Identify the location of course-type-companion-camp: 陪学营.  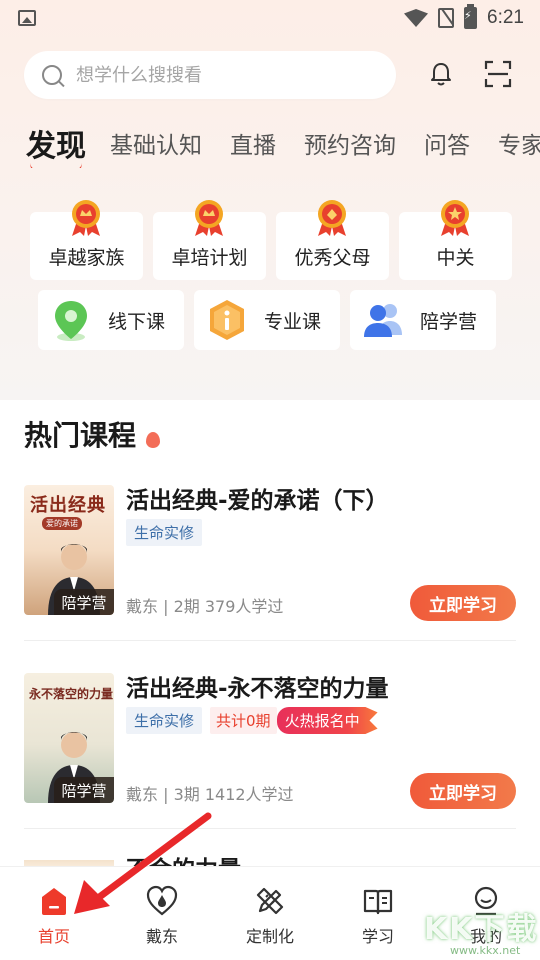
(423, 320).